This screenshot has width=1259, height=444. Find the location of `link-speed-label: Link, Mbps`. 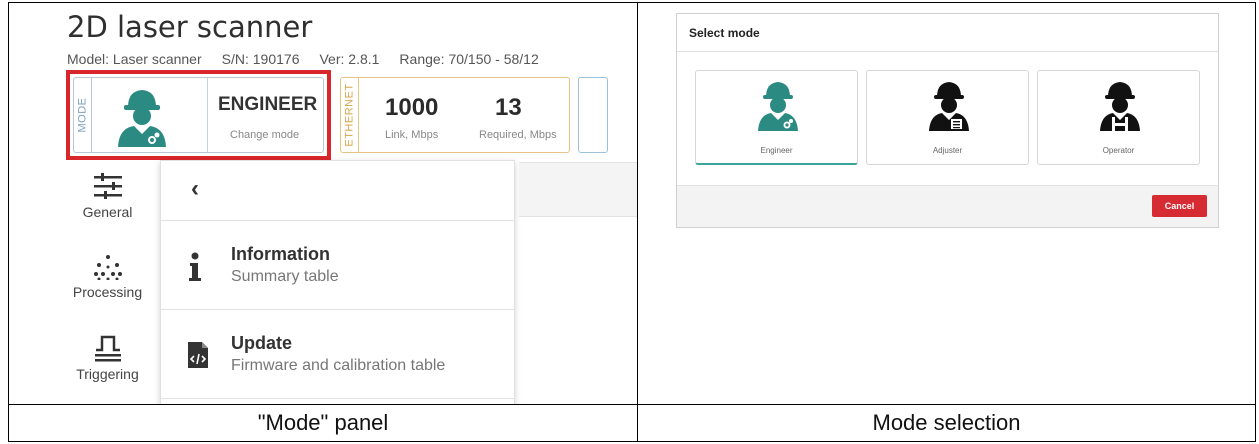

link-speed-label: Link, Mbps is located at coordinates (412, 135).